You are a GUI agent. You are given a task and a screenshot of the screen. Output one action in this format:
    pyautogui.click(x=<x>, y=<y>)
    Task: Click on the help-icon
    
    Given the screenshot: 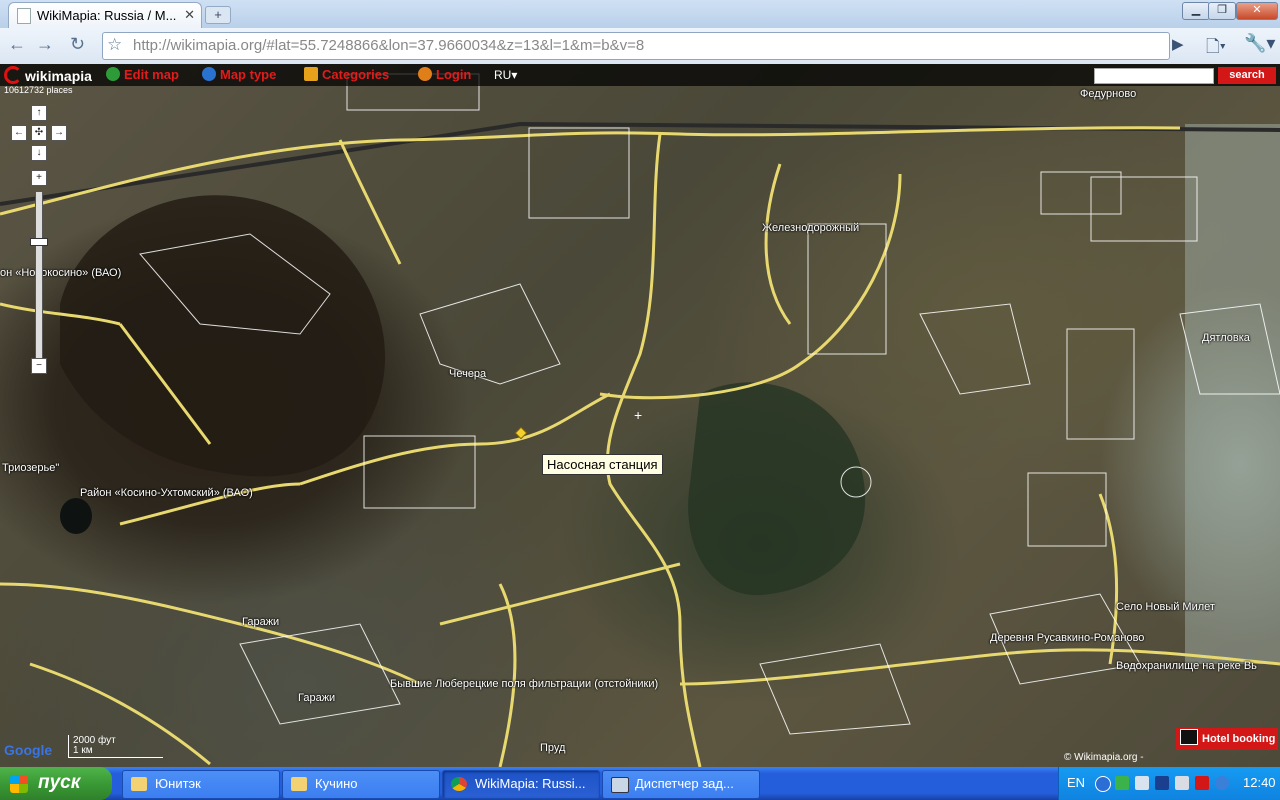 What is the action you would take?
    pyautogui.click(x=1222, y=783)
    